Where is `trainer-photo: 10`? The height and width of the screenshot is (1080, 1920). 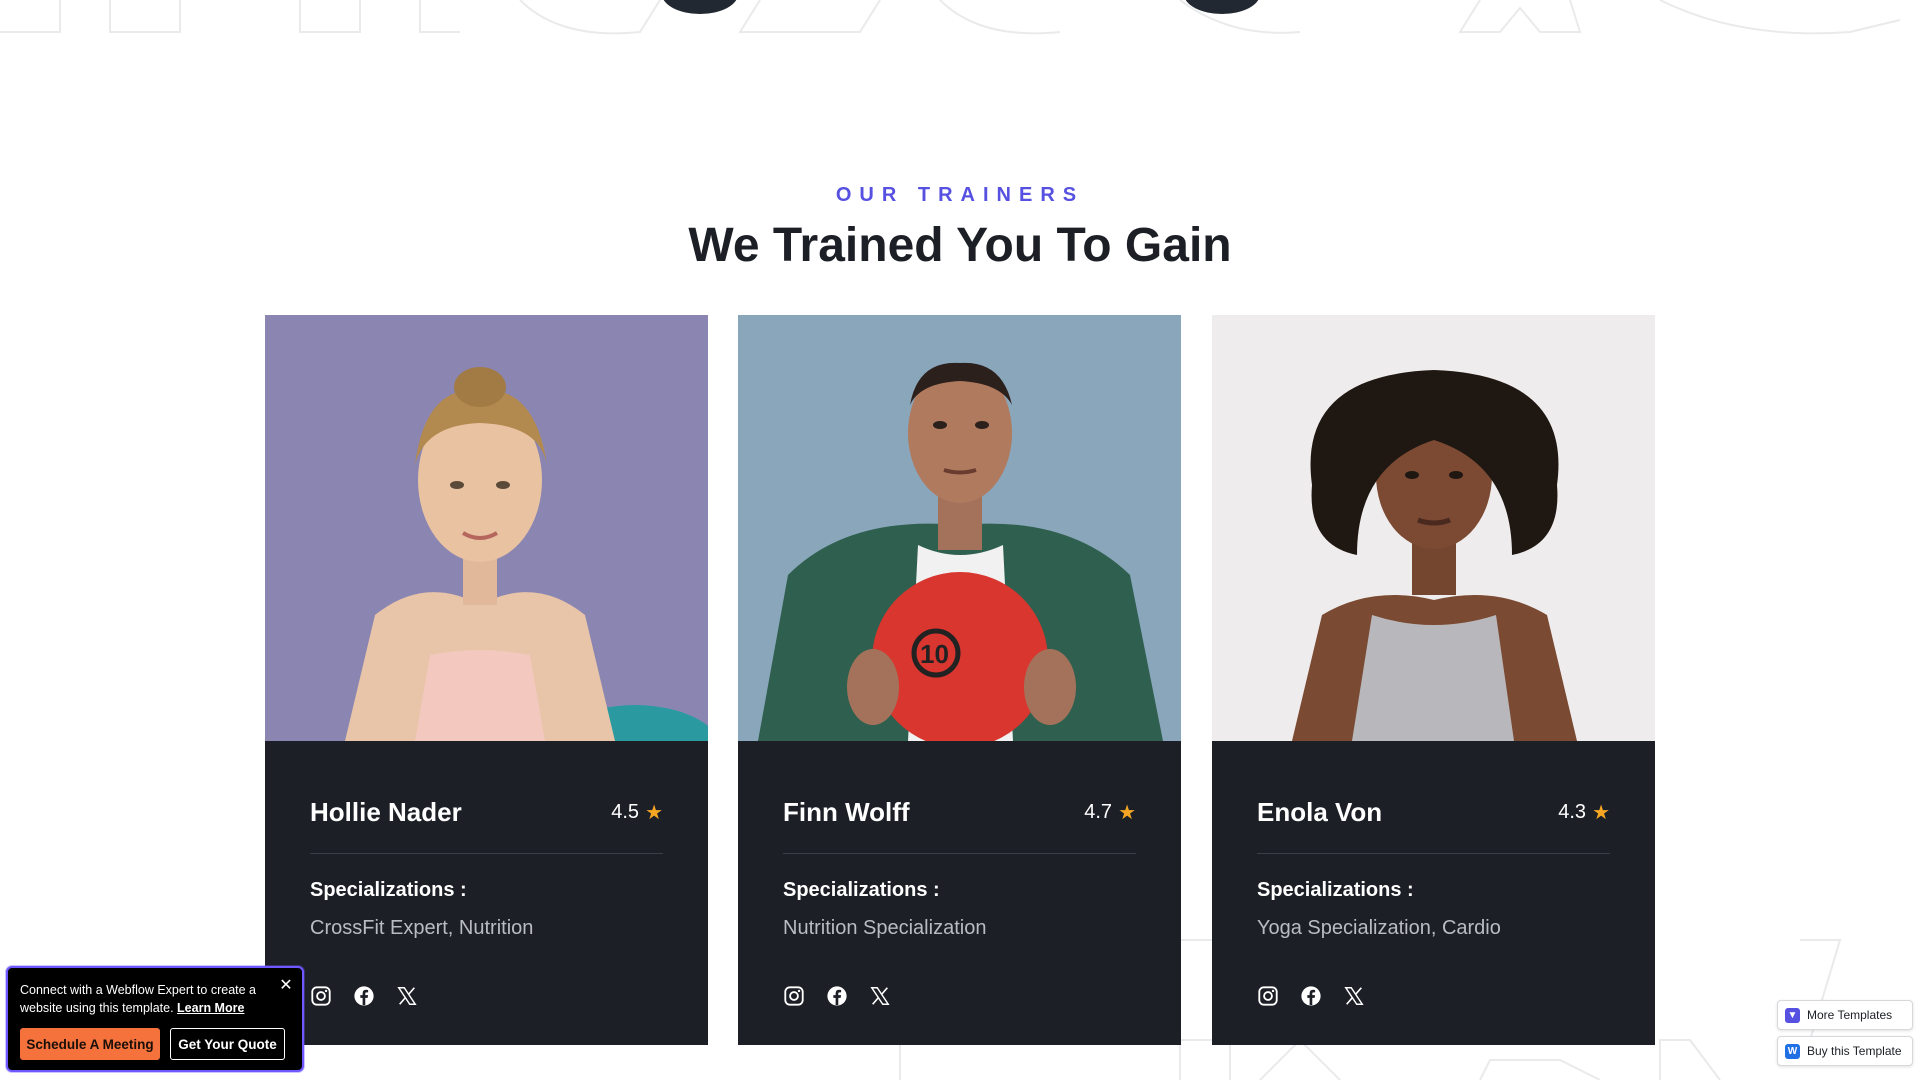 trainer-photo: 10 is located at coordinates (959, 528).